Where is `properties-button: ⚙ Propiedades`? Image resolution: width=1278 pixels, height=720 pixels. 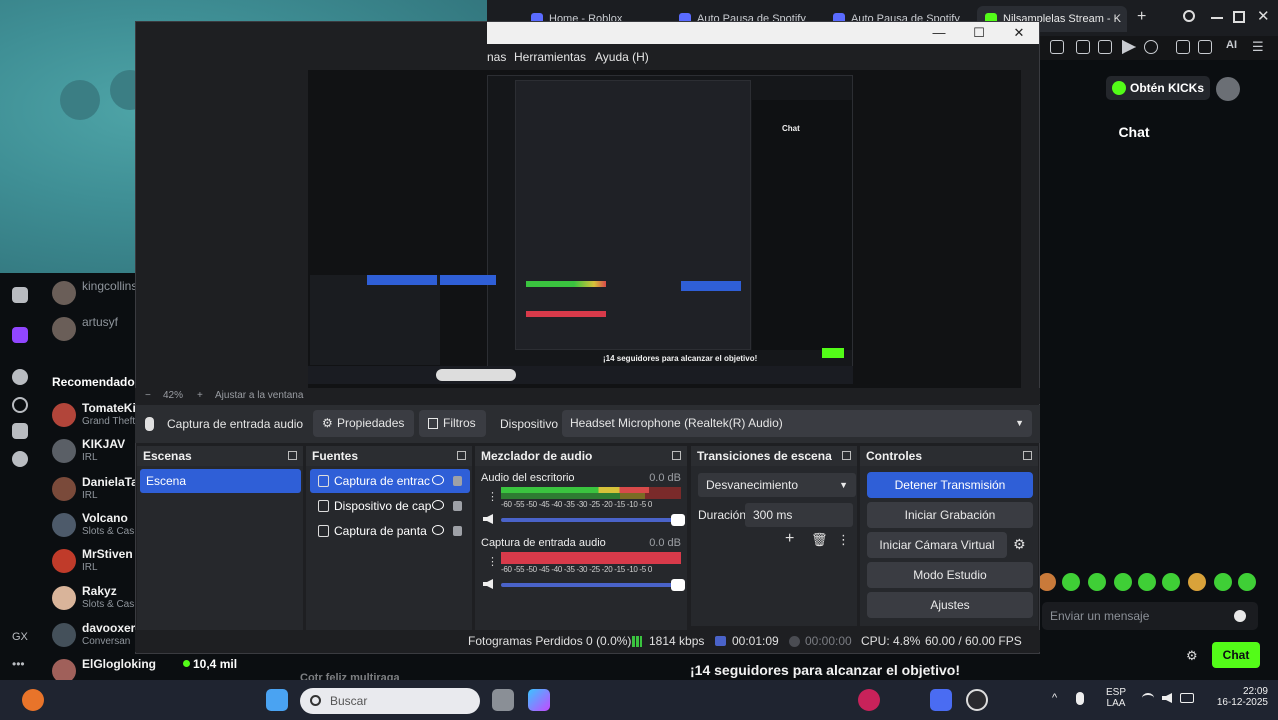 properties-button: ⚙ Propiedades is located at coordinates (364, 423).